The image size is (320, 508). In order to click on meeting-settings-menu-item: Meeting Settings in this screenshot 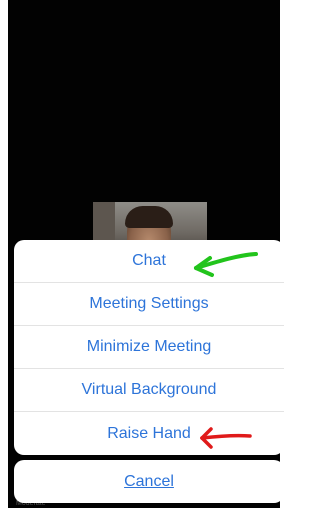, I will do `click(149, 304)`.